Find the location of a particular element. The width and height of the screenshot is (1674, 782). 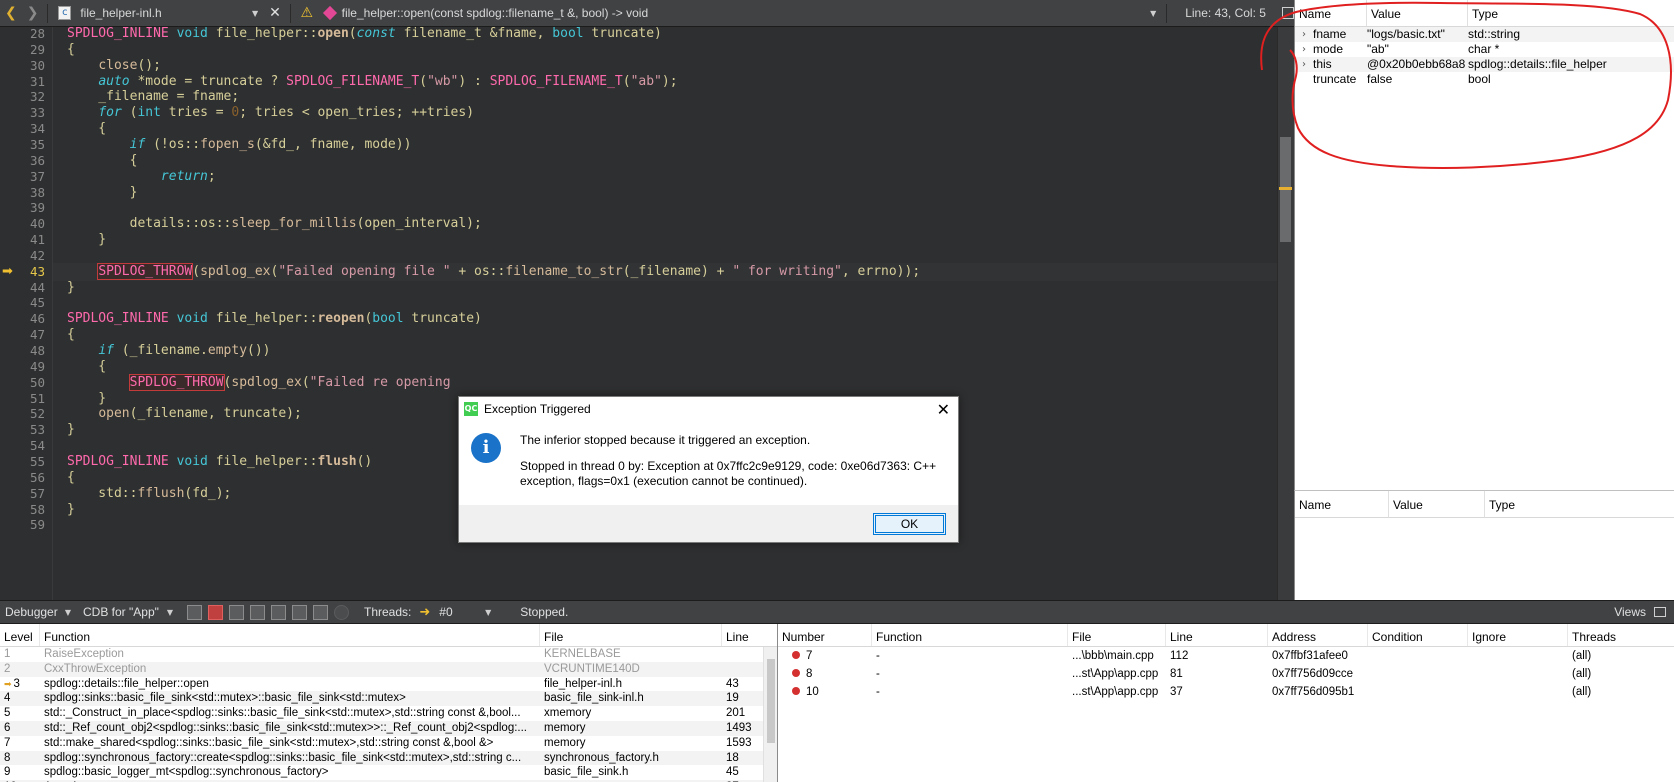

code-token: fopen_s is located at coordinates (227, 144).